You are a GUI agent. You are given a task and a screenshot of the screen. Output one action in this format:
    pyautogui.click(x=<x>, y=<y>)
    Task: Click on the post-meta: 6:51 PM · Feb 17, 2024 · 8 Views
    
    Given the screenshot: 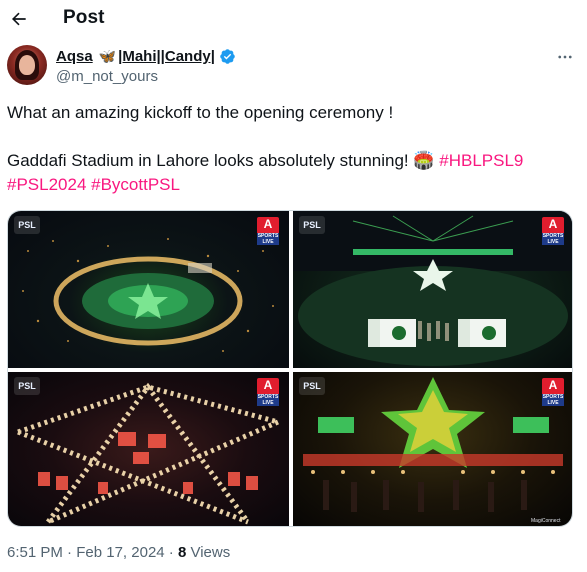 What is the action you would take?
    pyautogui.click(x=118, y=552)
    